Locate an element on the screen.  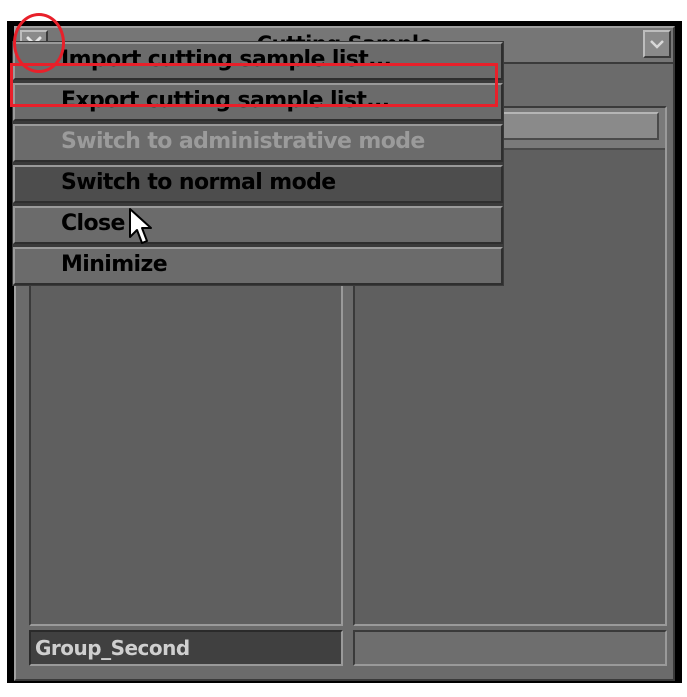
menu-item-minimize: Minimize is located at coordinates (258, 266).